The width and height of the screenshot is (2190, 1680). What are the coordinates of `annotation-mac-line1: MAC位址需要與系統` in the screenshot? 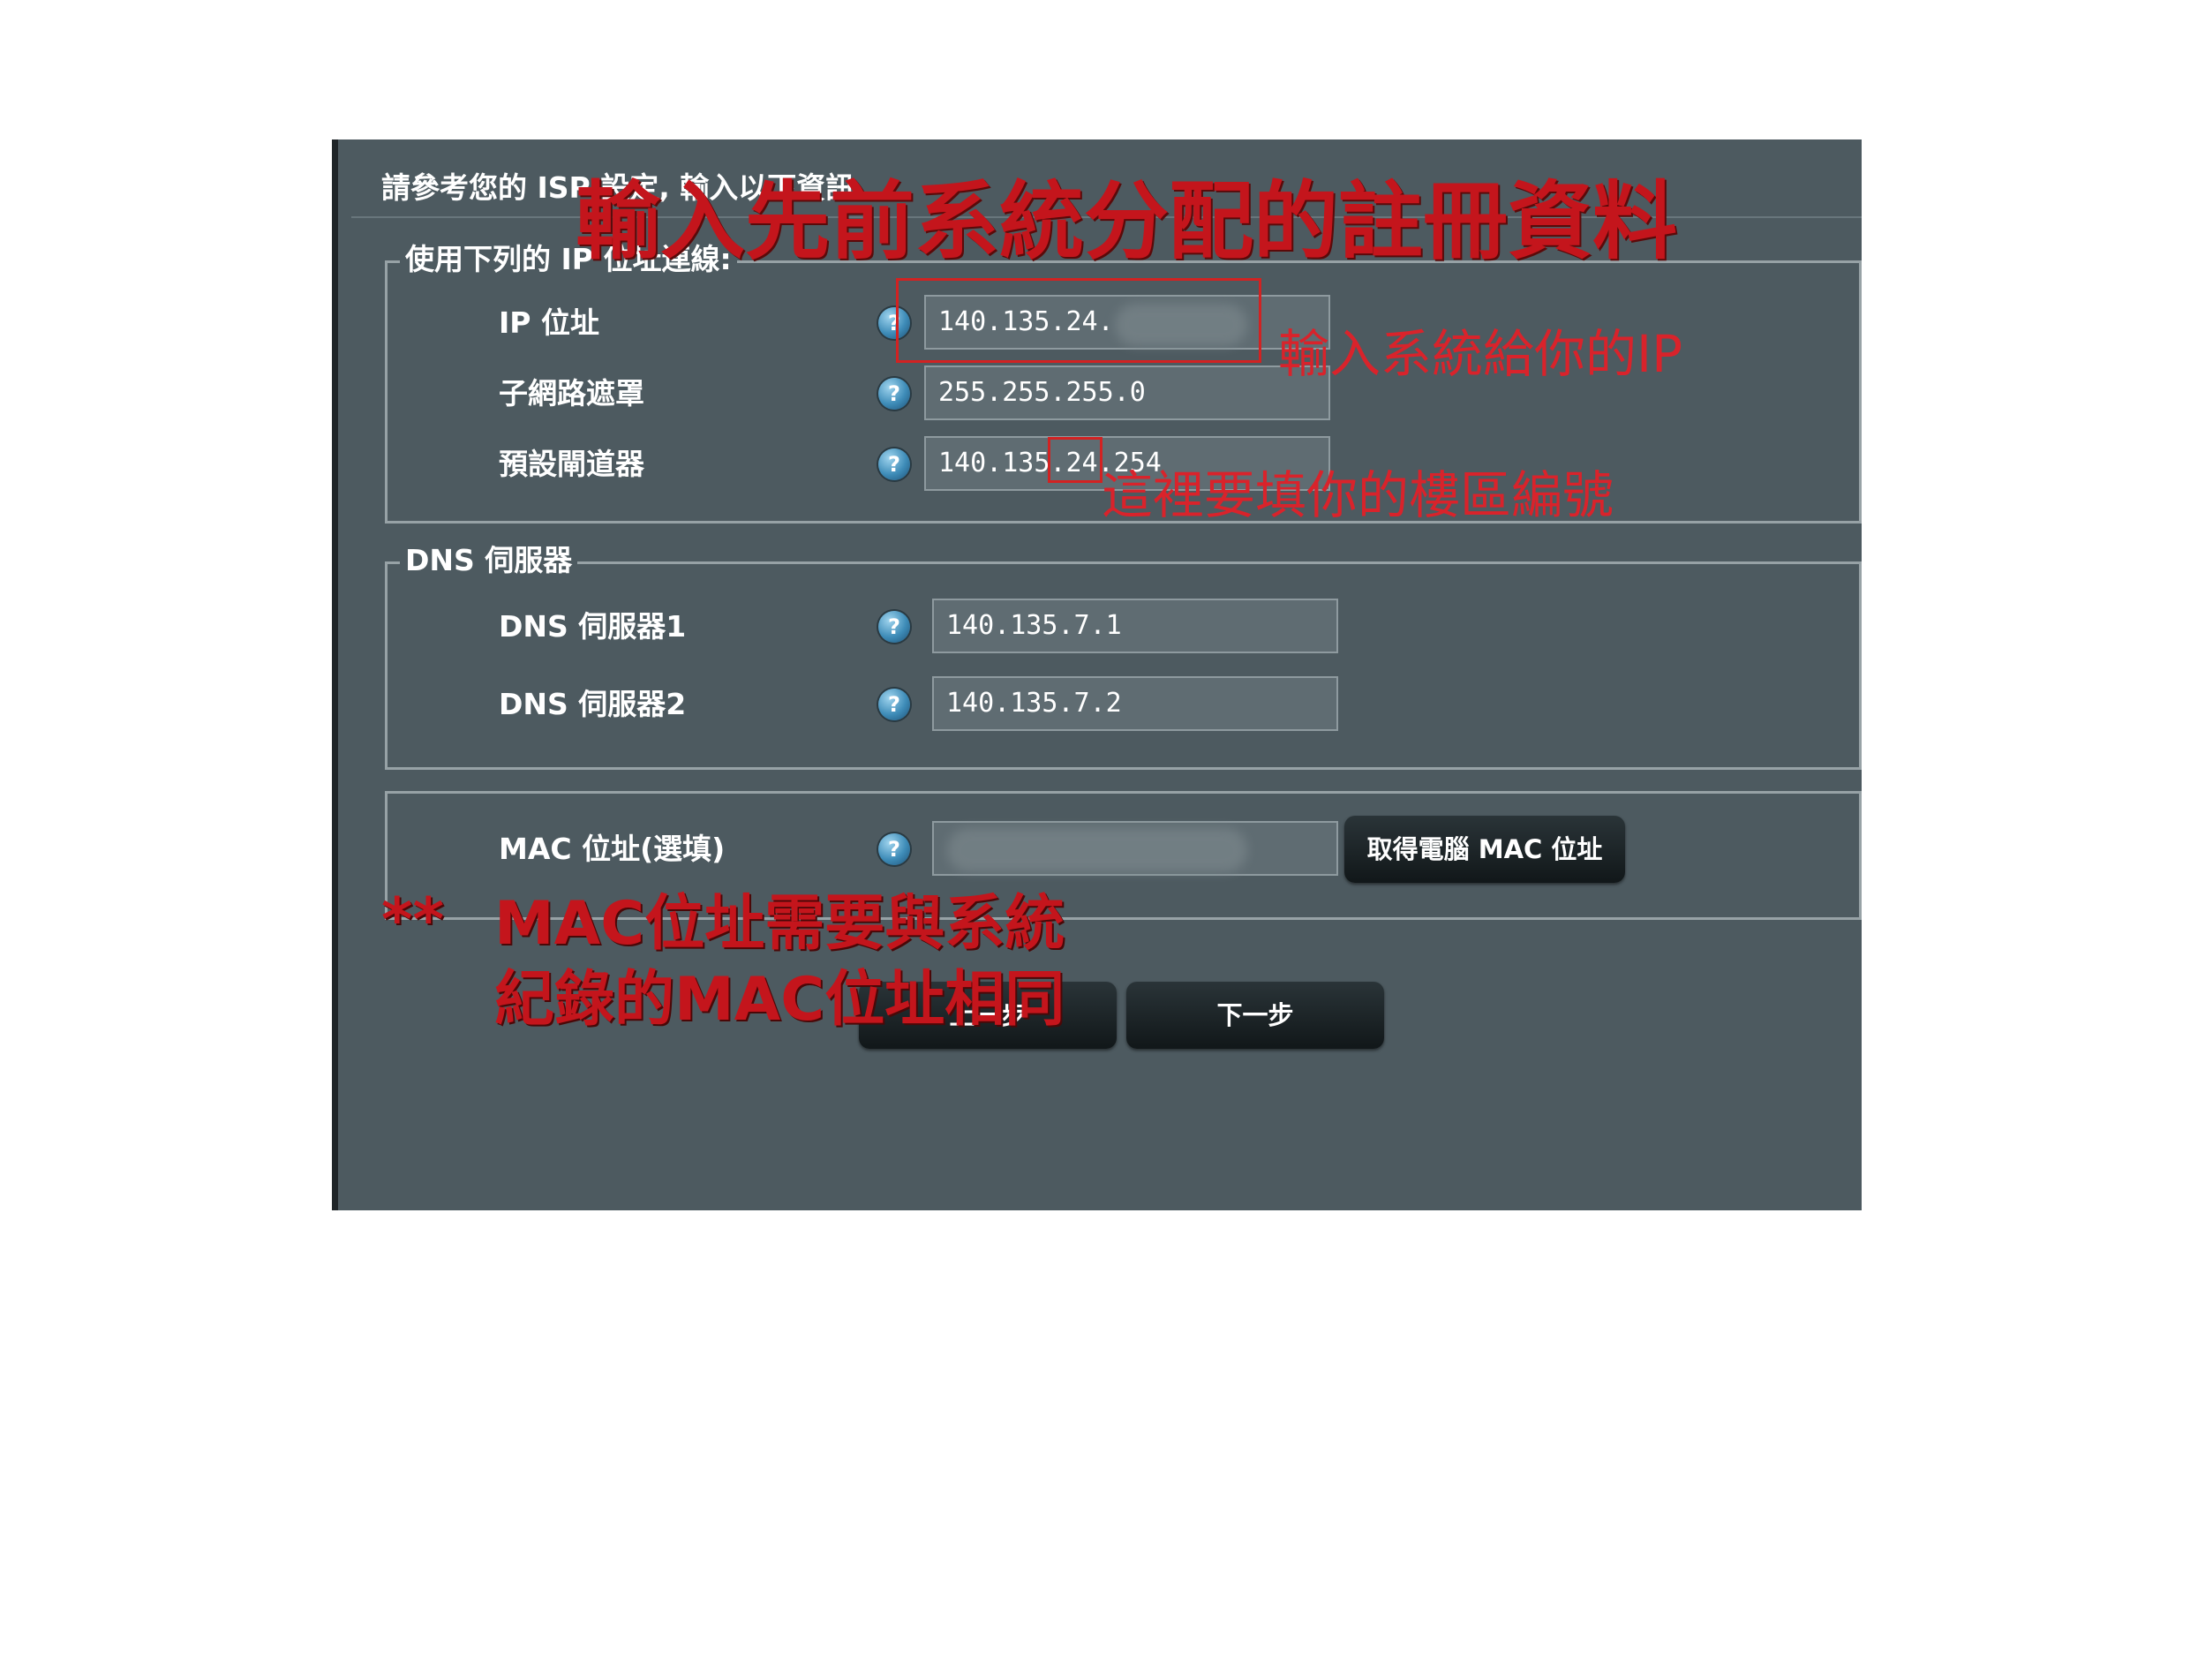 It's located at (779, 924).